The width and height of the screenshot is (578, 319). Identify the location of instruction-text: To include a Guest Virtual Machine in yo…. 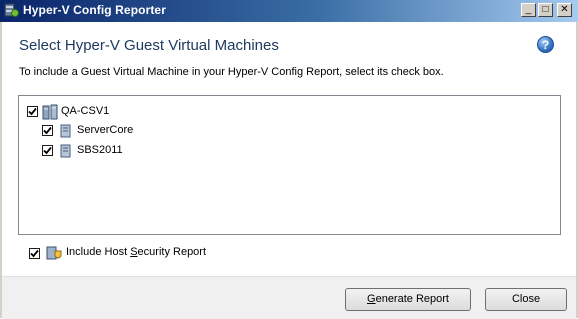
(231, 72).